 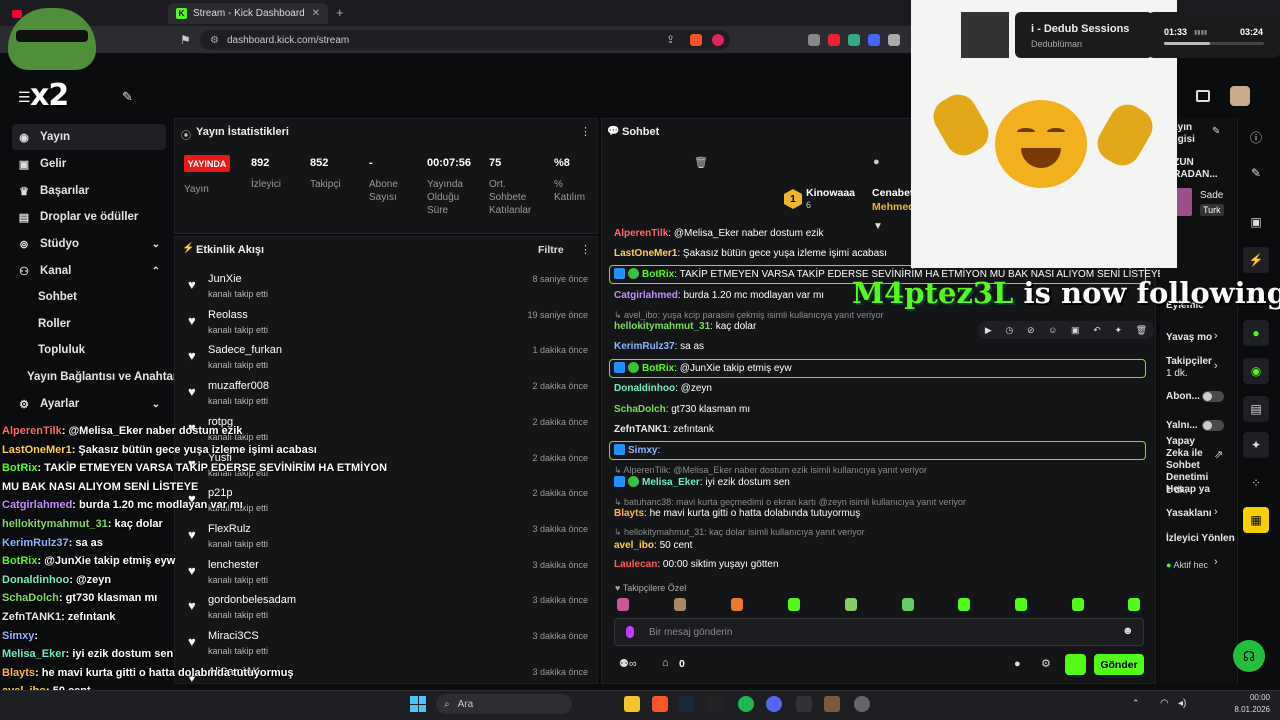 I want to click on mic-icon, so click(x=630, y=632).